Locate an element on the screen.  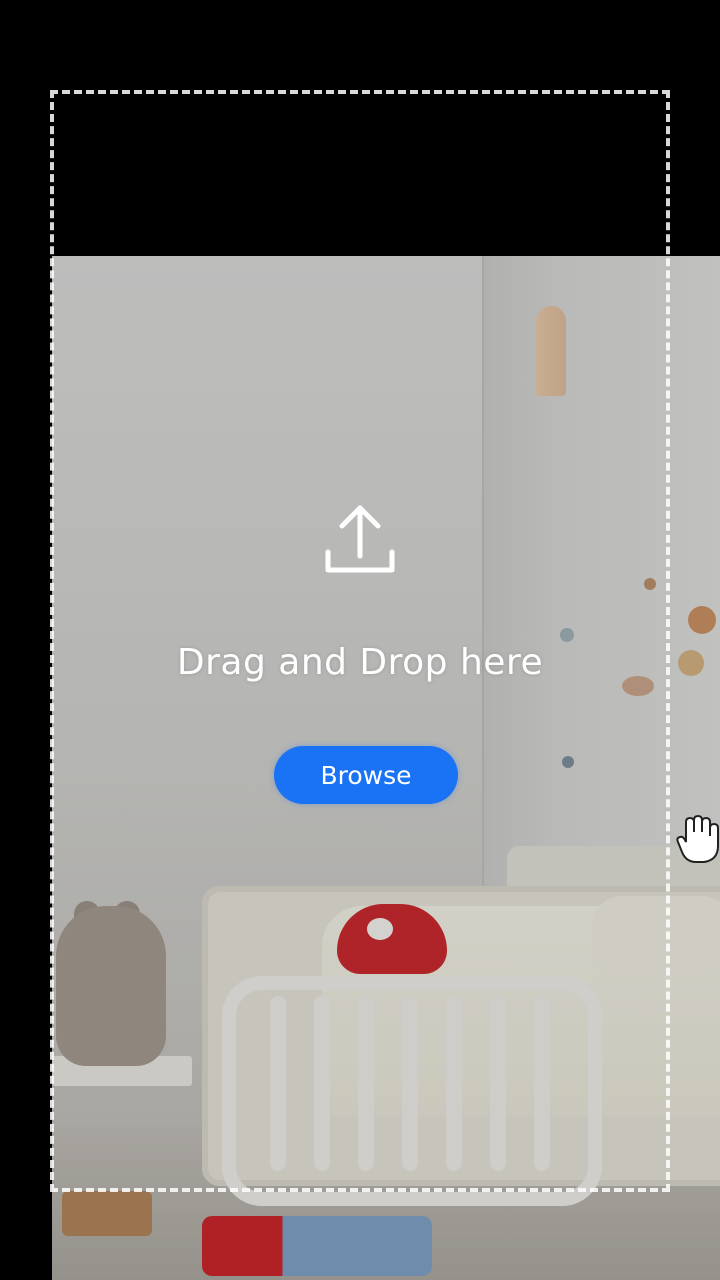
drop-instruction: Drag and Drop here is located at coordinates (360, 662).